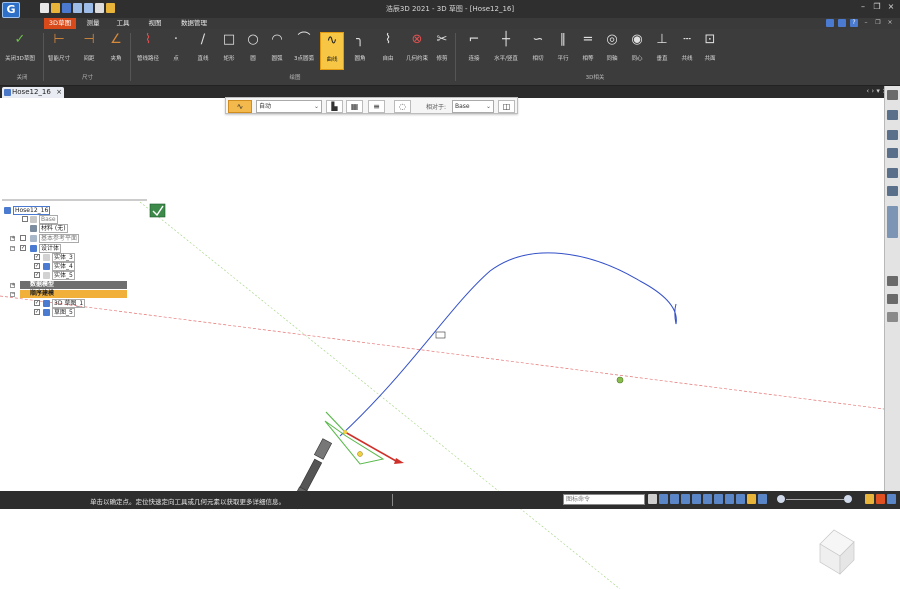  What do you see at coordinates (66, 8) in the screenshot?
I see `save-icon` at bounding box center [66, 8].